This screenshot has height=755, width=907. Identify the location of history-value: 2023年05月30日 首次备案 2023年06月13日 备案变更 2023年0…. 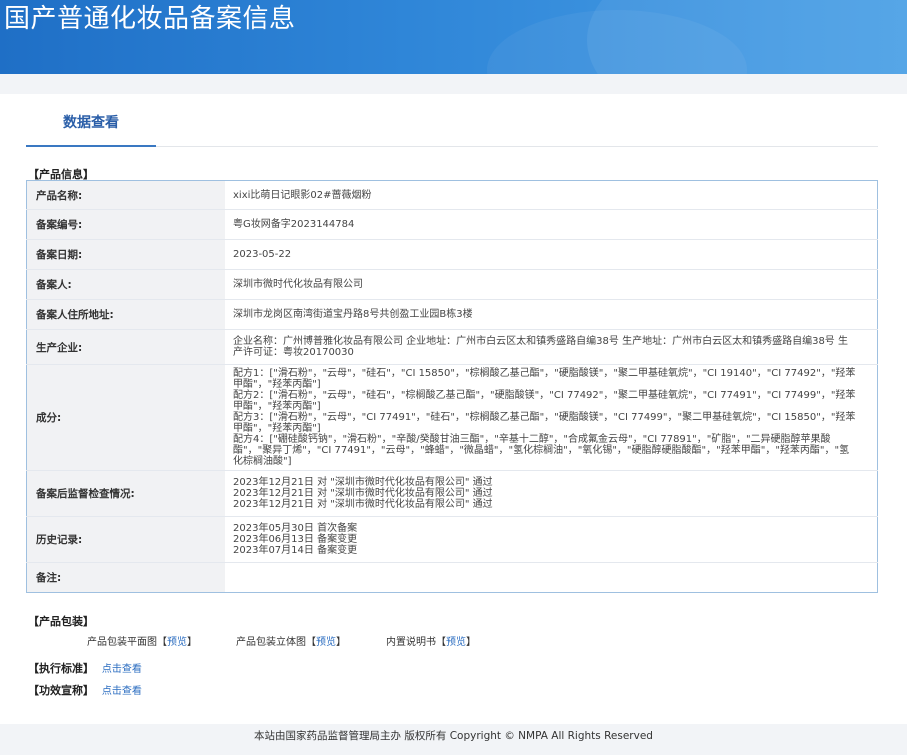
(551, 539).